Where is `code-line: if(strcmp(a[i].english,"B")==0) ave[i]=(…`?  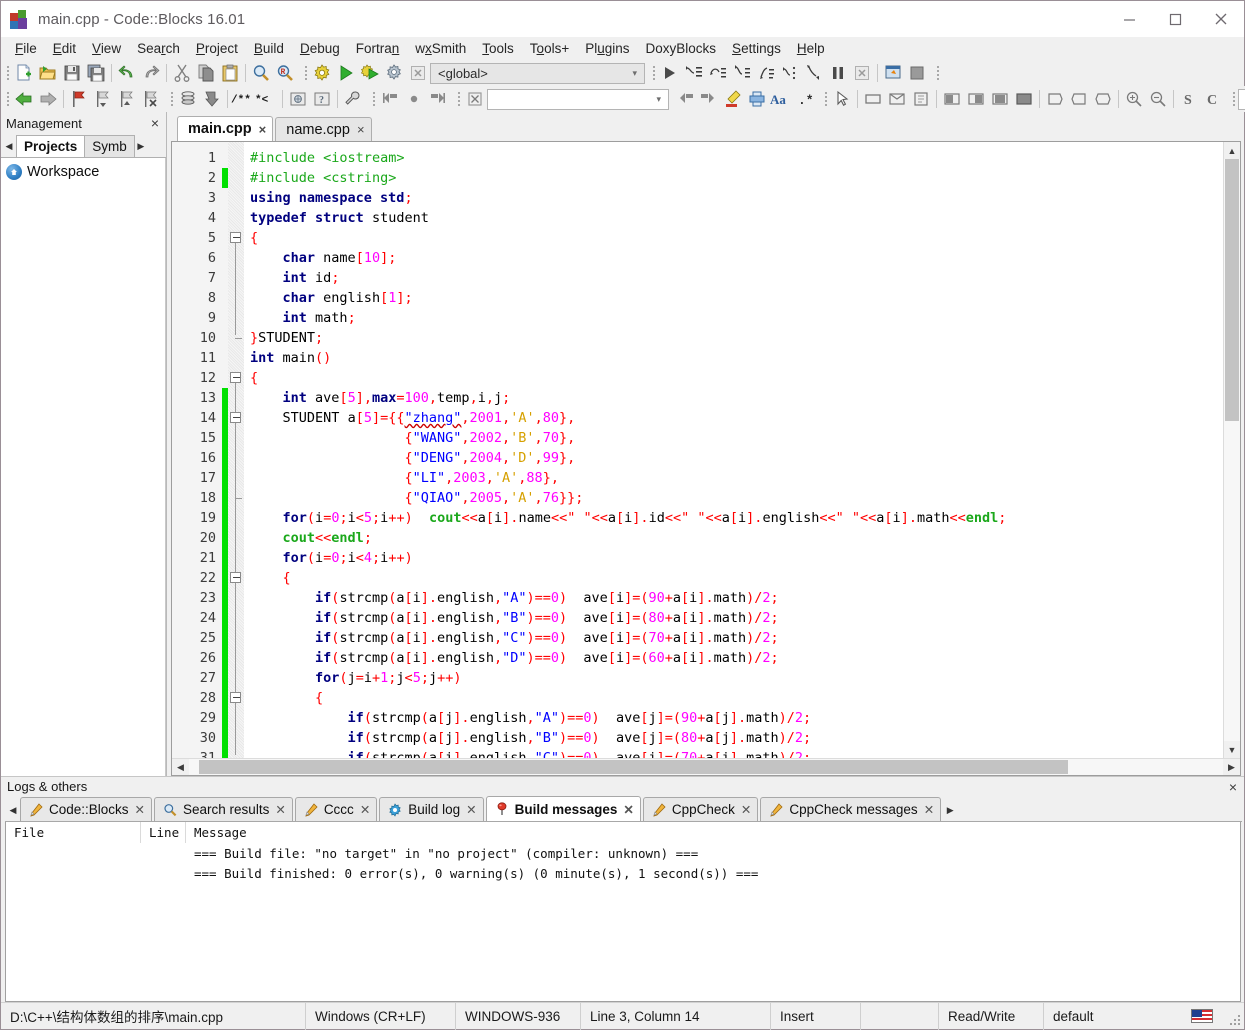
code-line: if(strcmp(a[i].english,"B")==0) ave[i]=(… is located at coordinates (736, 618).